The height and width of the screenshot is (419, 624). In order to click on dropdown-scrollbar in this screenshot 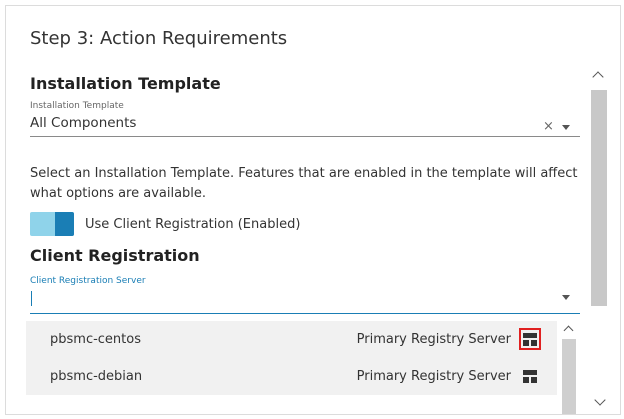, I will do `click(569, 367)`.